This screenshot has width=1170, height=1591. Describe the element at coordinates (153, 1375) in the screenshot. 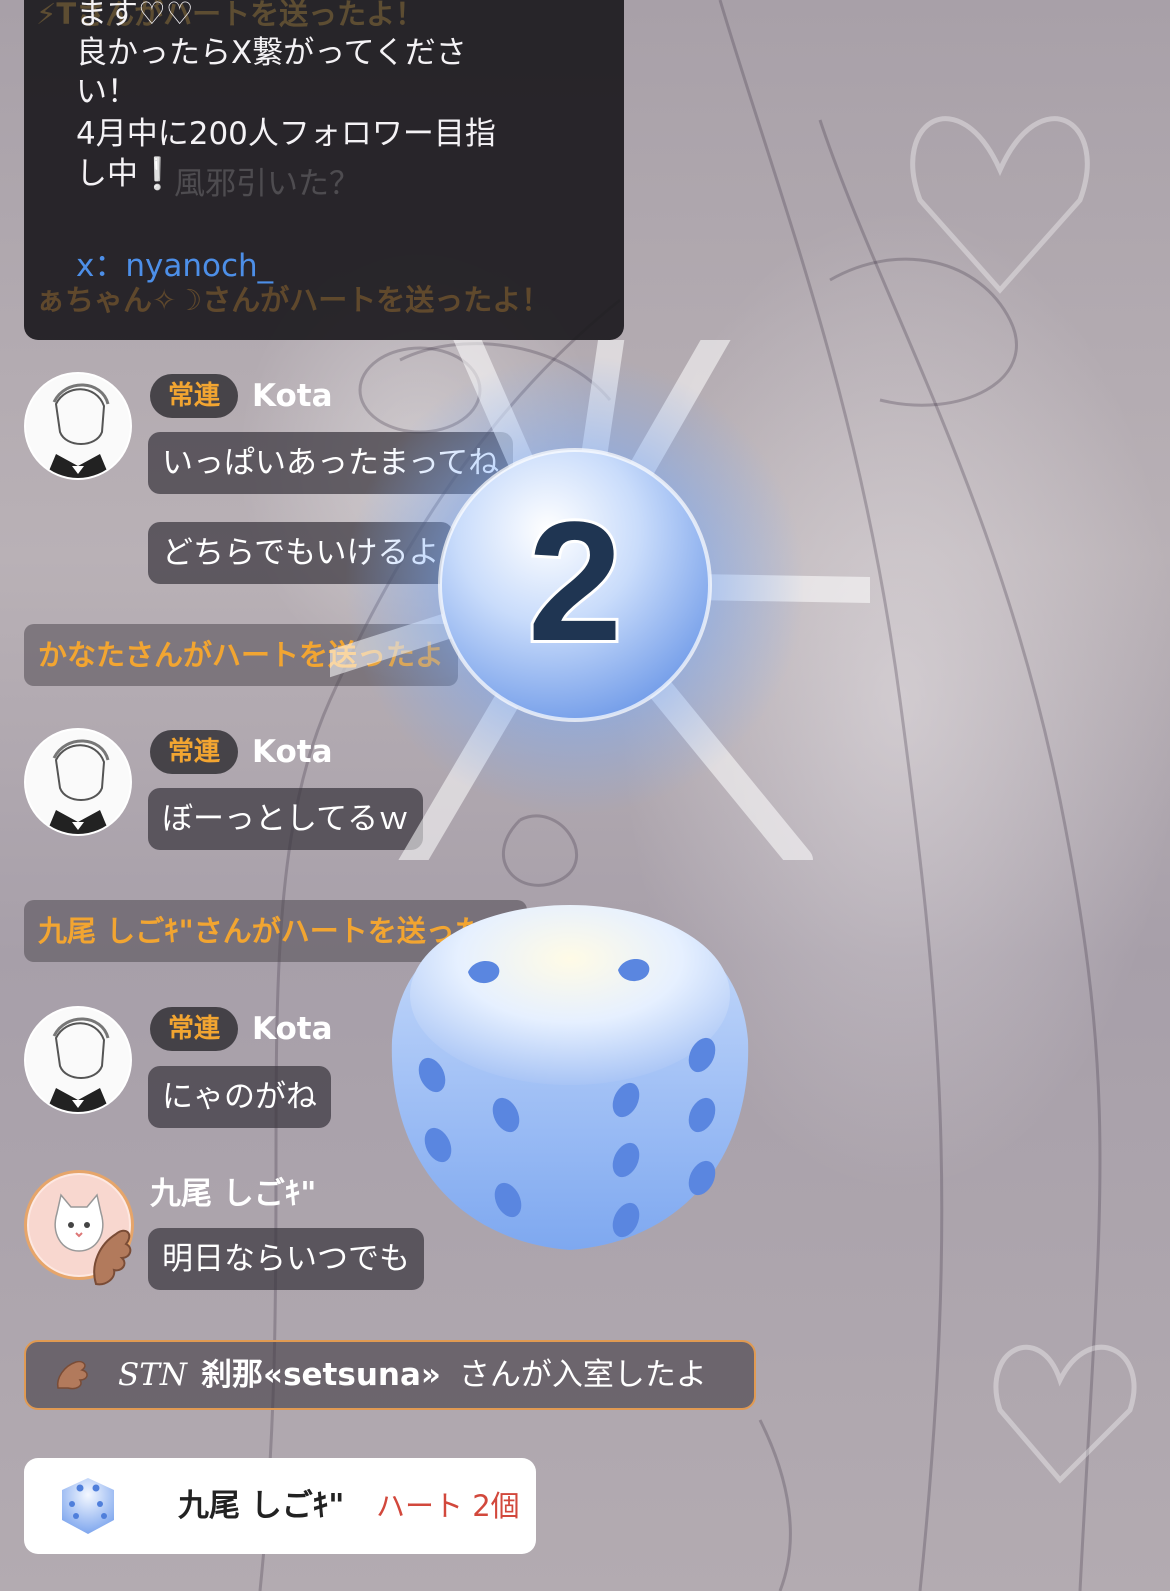

I see `entry-script-tag: STN` at that location.